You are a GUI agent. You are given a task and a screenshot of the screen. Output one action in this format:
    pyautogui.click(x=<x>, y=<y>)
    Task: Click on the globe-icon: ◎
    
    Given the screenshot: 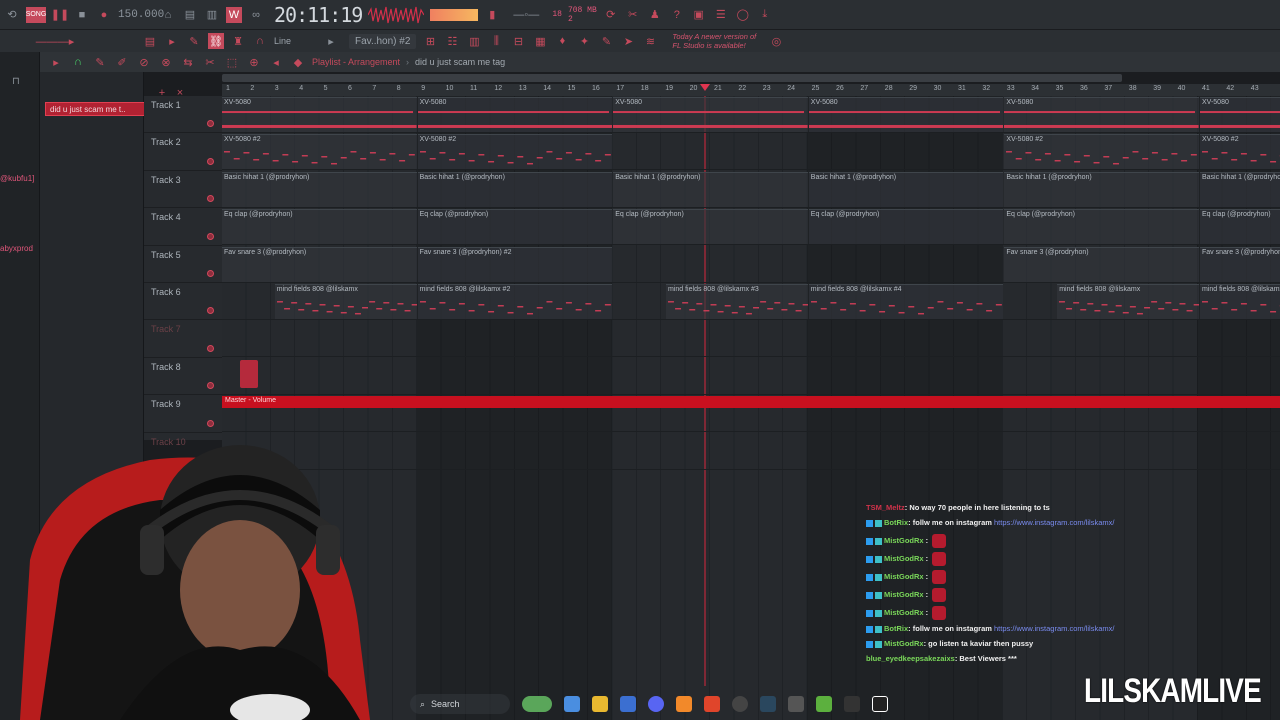 What is the action you would take?
    pyautogui.click(x=776, y=41)
    